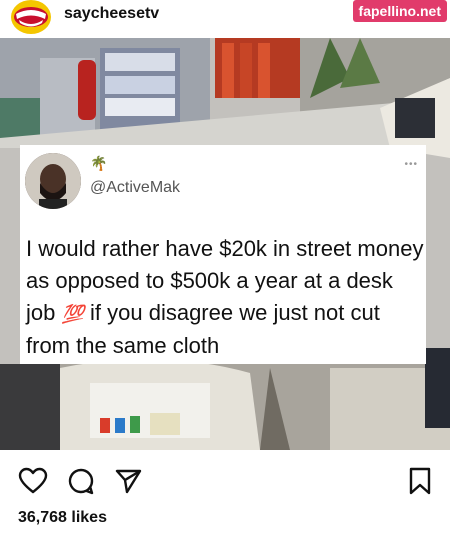 The image size is (450, 538). Describe the element at coordinates (111, 14) in the screenshot. I see `username: saycheesetv` at that location.